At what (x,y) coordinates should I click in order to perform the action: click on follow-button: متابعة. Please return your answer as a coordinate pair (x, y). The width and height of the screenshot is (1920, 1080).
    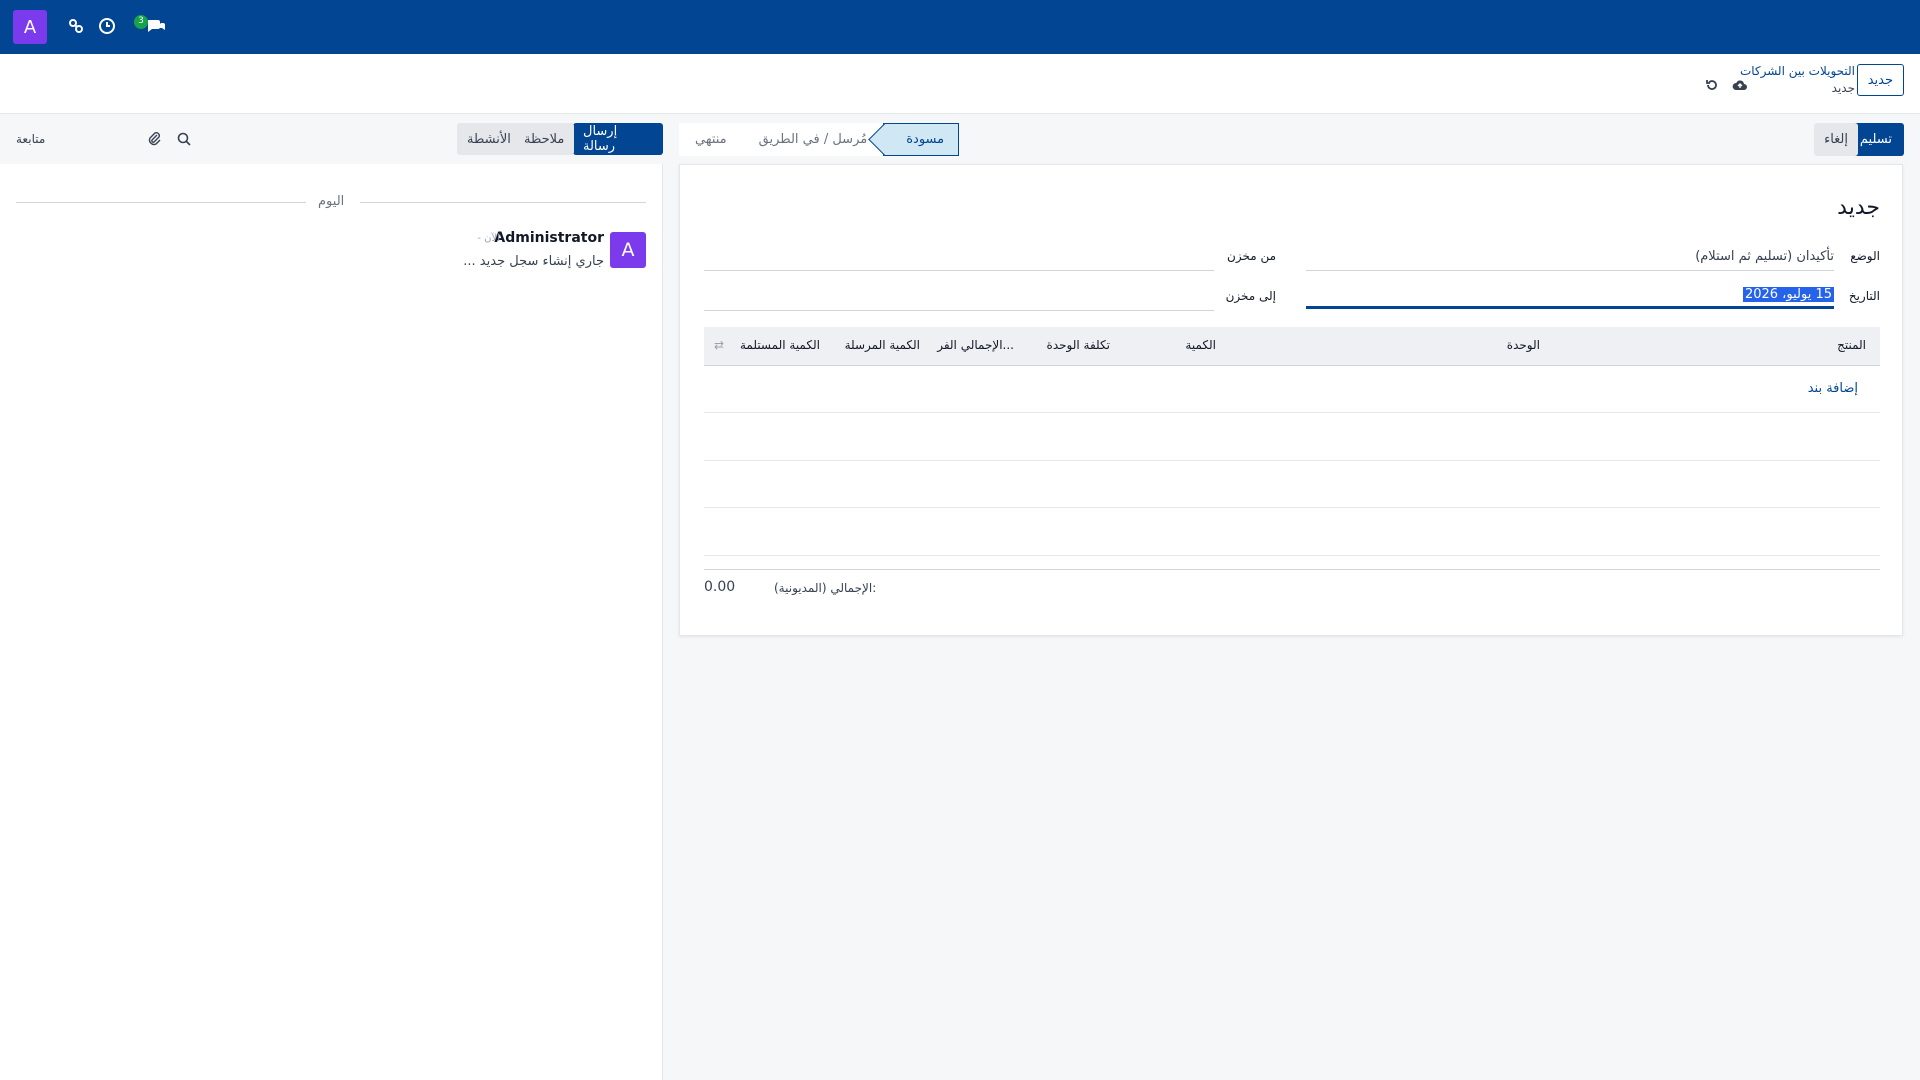
    Looking at the image, I should click on (30, 139).